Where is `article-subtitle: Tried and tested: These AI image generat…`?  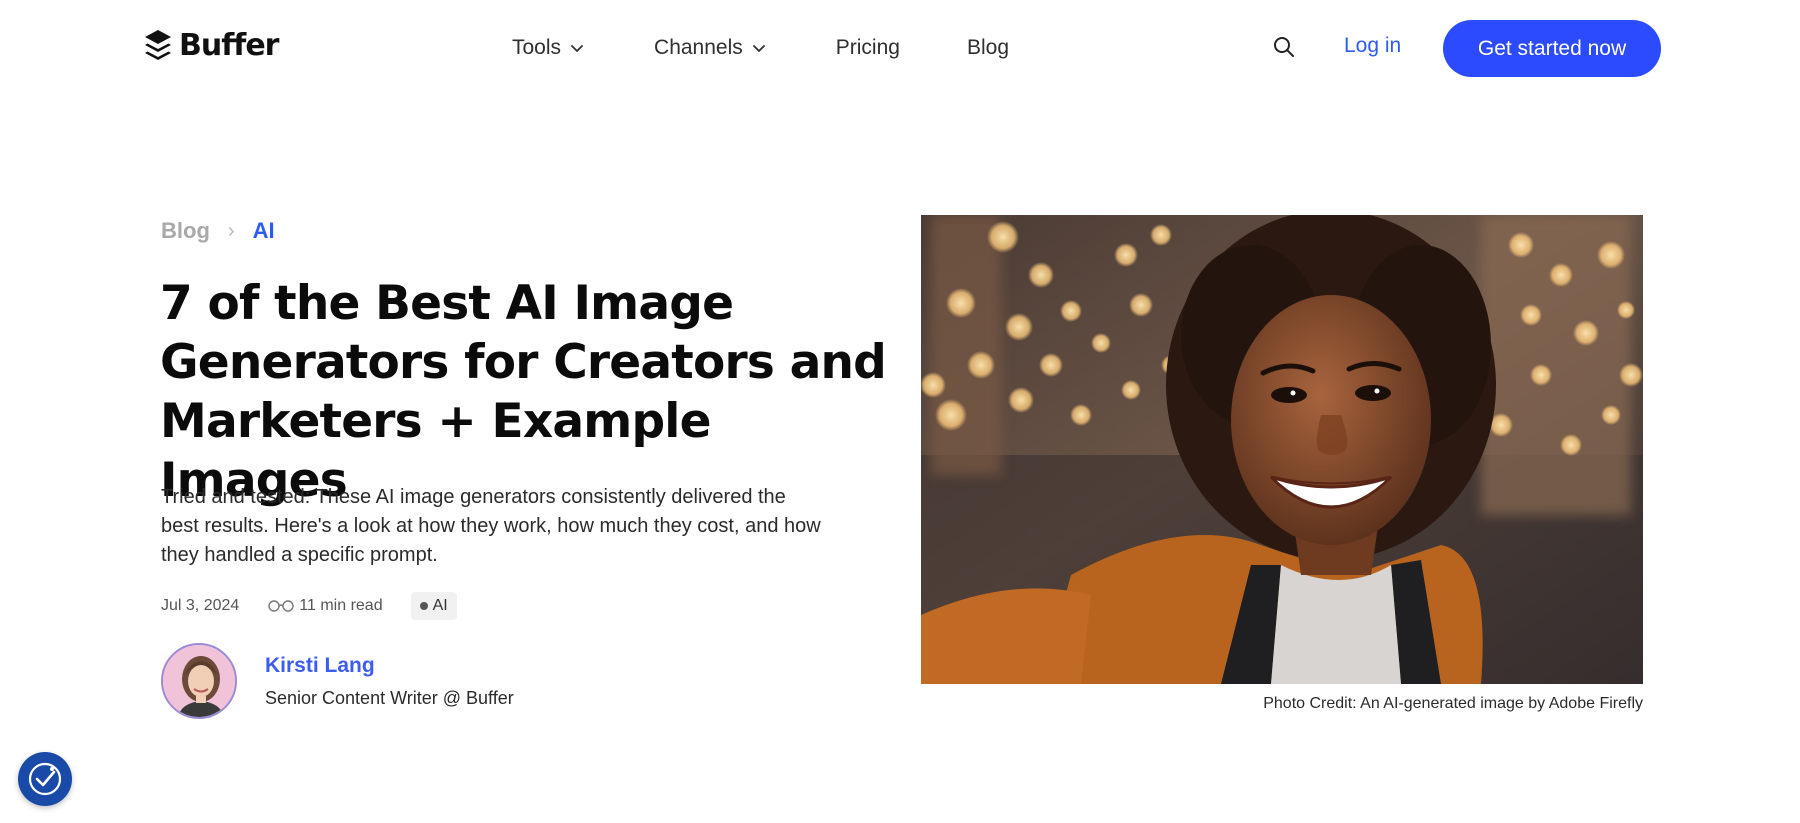
article-subtitle: Tried and tested: These AI image generat… is located at coordinates (491, 526).